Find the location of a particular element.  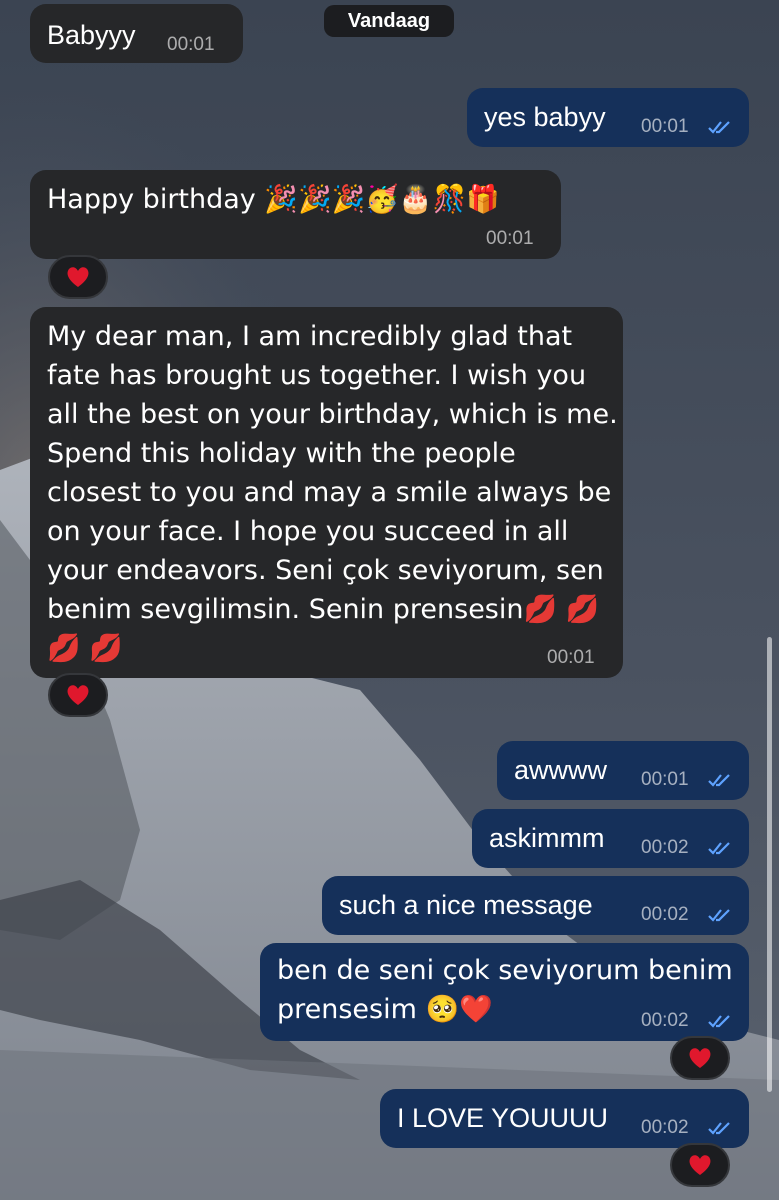

message-text: Happy birthday 🎉🎉🎉🥳🎂🎊🎁 is located at coordinates (273, 199).